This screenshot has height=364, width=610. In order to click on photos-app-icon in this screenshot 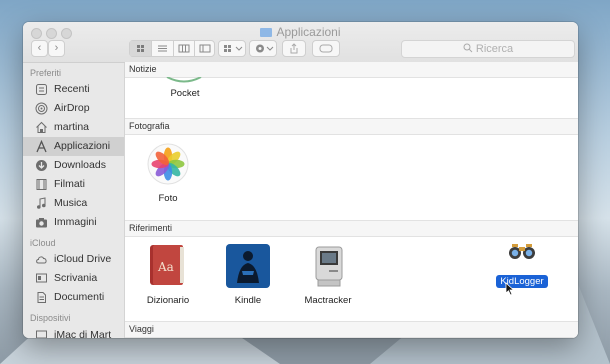, I will do `click(168, 164)`.